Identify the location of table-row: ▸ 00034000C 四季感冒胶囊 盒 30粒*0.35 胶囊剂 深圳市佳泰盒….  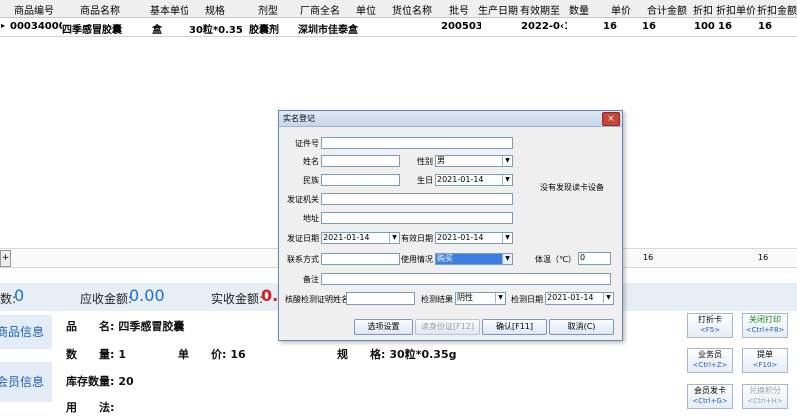
(398, 27).